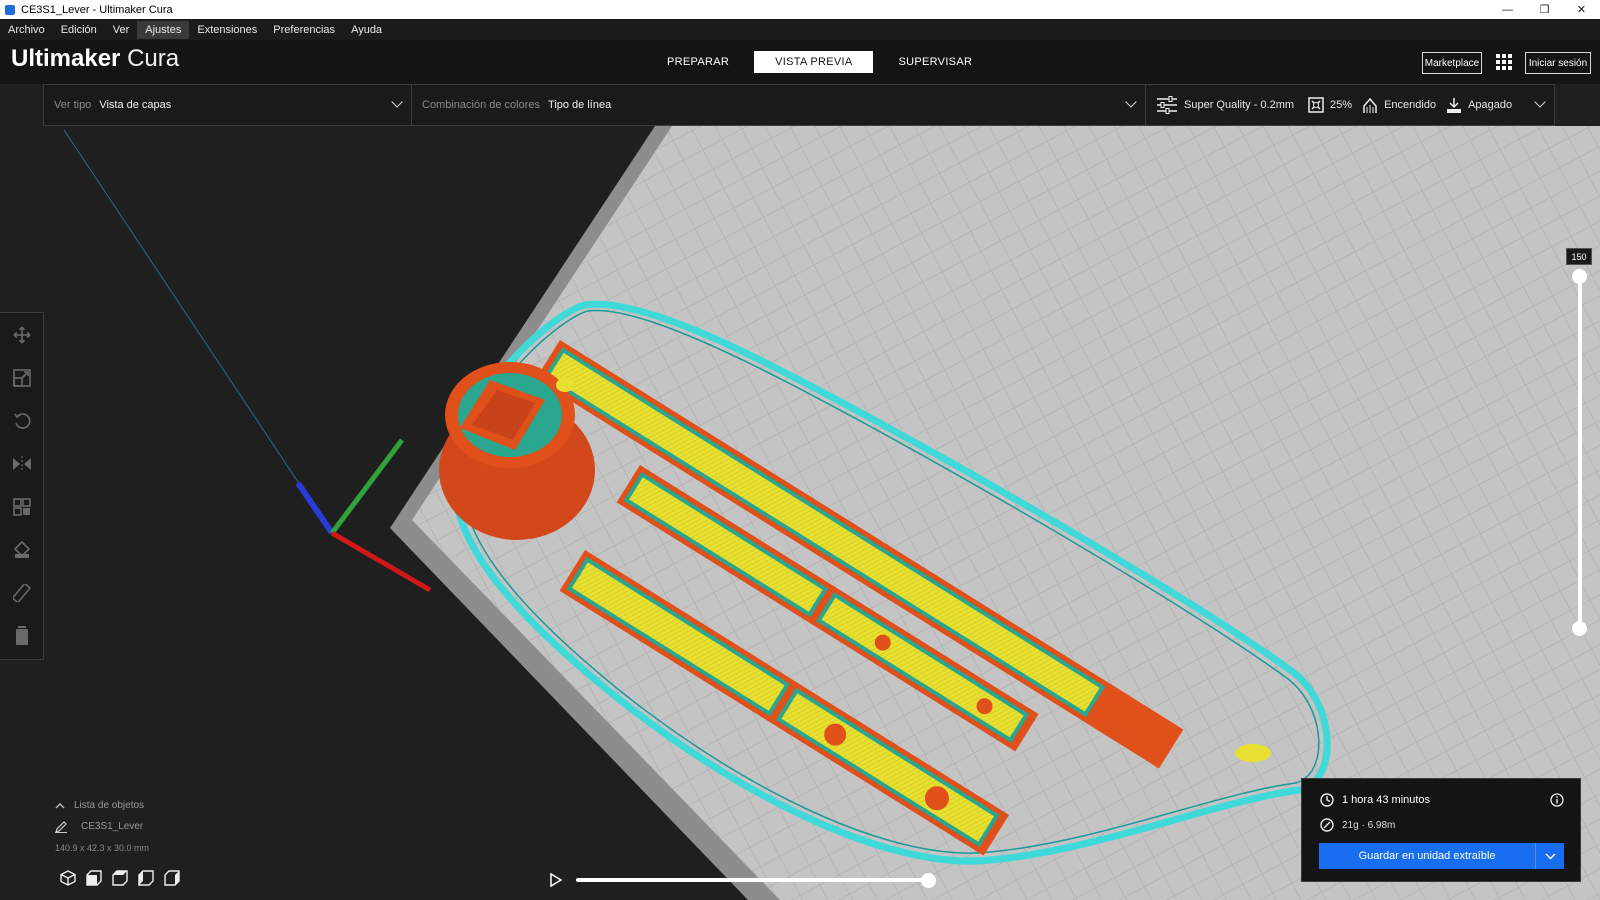  I want to click on layer-slider-lower-handle, so click(1579, 628).